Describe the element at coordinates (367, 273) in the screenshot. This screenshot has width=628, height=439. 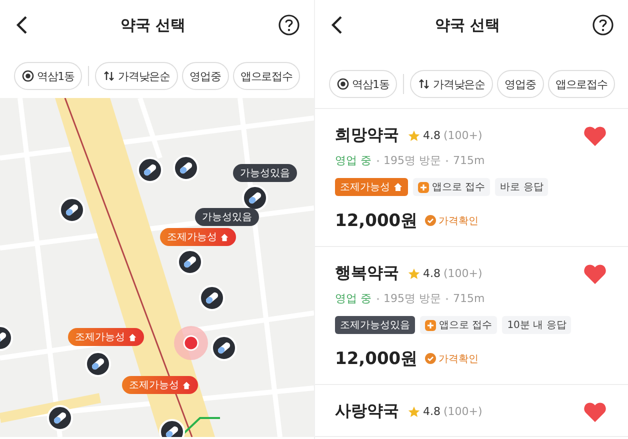
I see `pharmacy-name: 행복약국` at that location.